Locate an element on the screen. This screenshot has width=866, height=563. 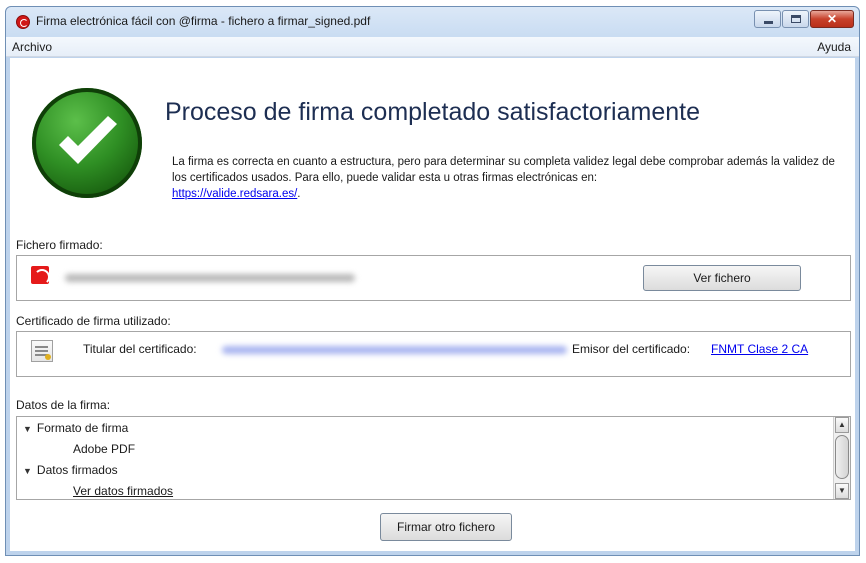
certificate-holder-redacted is located at coordinates (394, 350).